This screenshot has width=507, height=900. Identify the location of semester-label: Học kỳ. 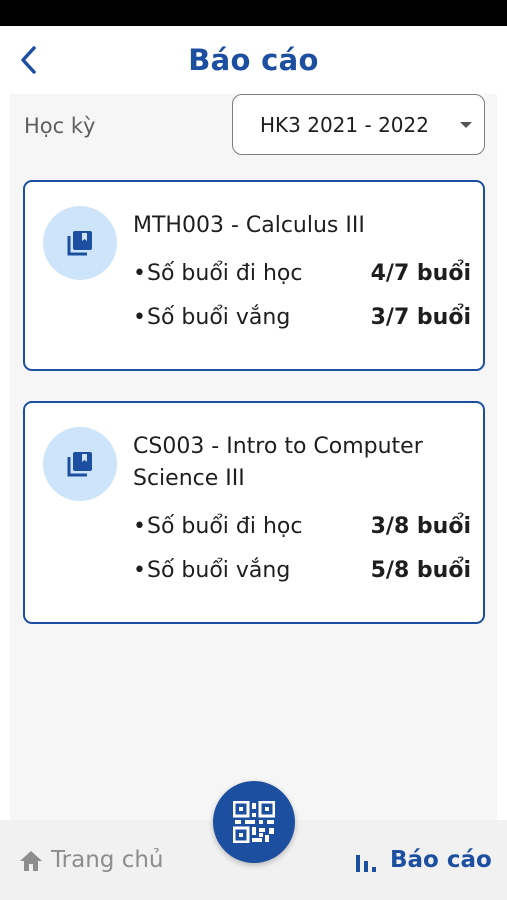
(60, 126).